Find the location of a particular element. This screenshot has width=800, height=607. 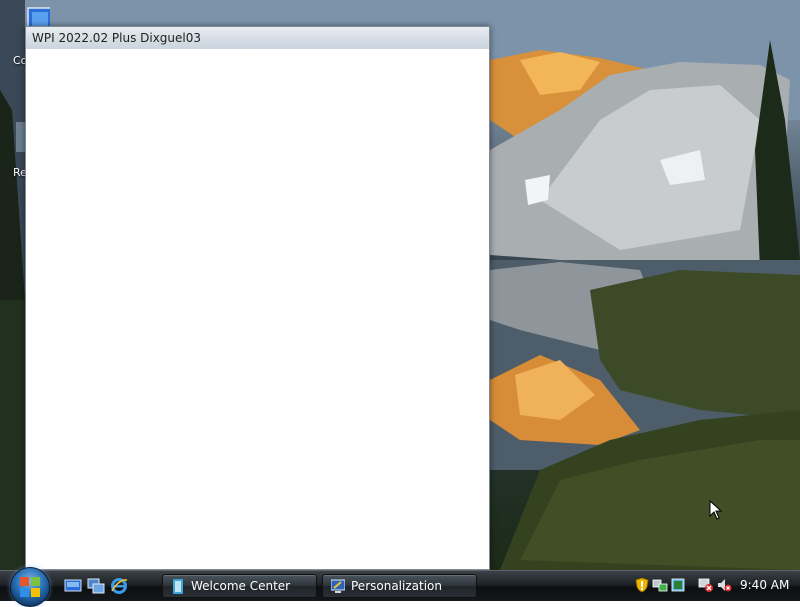

window-titlebar: WPI 2022.02 Plus Dixguel03 is located at coordinates (257, 38).